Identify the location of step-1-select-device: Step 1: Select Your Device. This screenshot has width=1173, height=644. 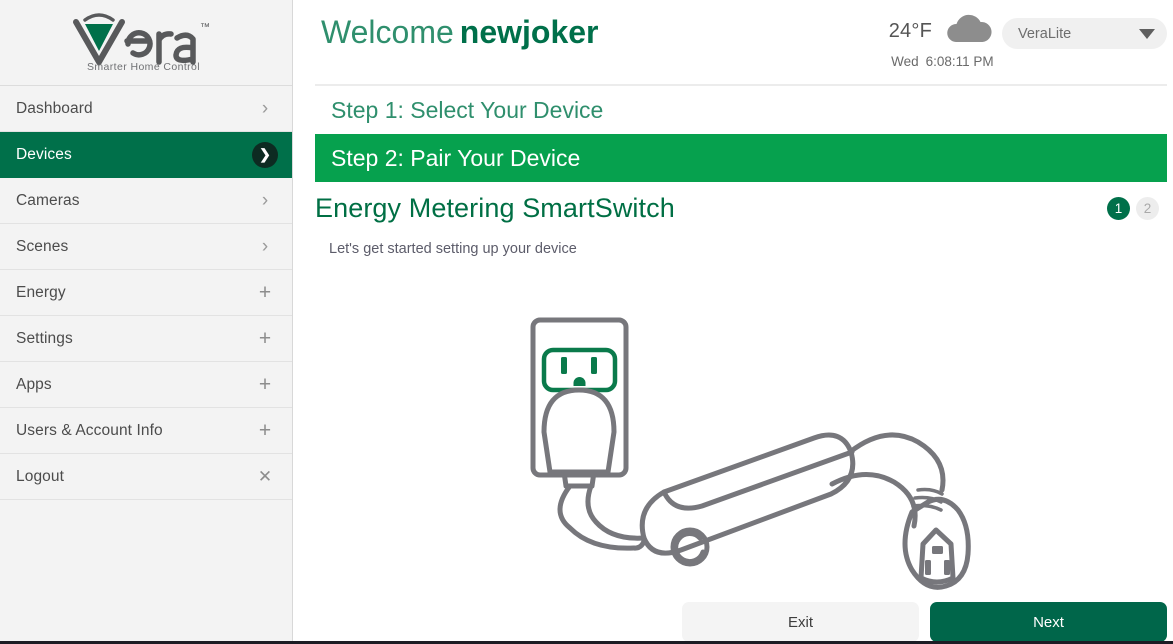
(741, 110).